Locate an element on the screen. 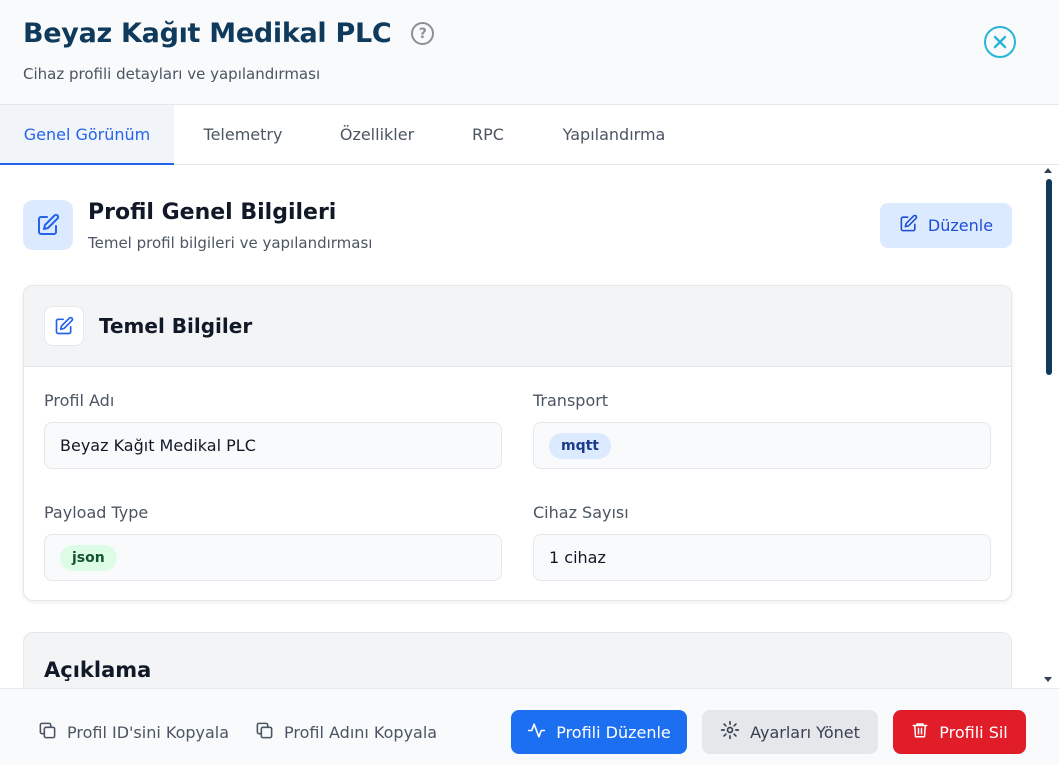 The image size is (1059, 765). profile-name-field: Beyaz Kağıt Medikal PLC is located at coordinates (273, 445).